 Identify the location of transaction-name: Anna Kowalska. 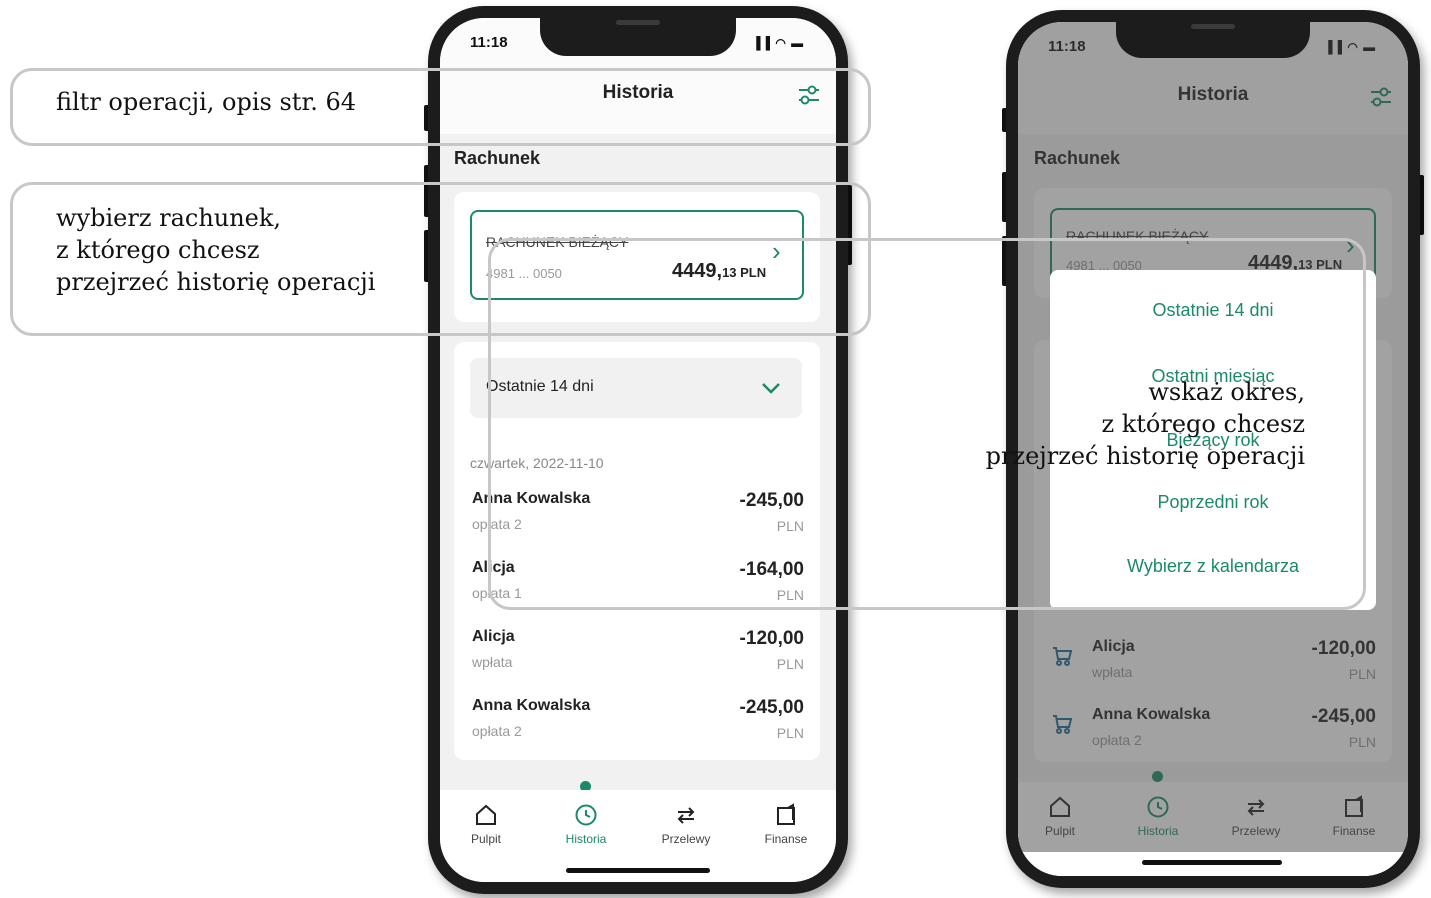
(531, 705).